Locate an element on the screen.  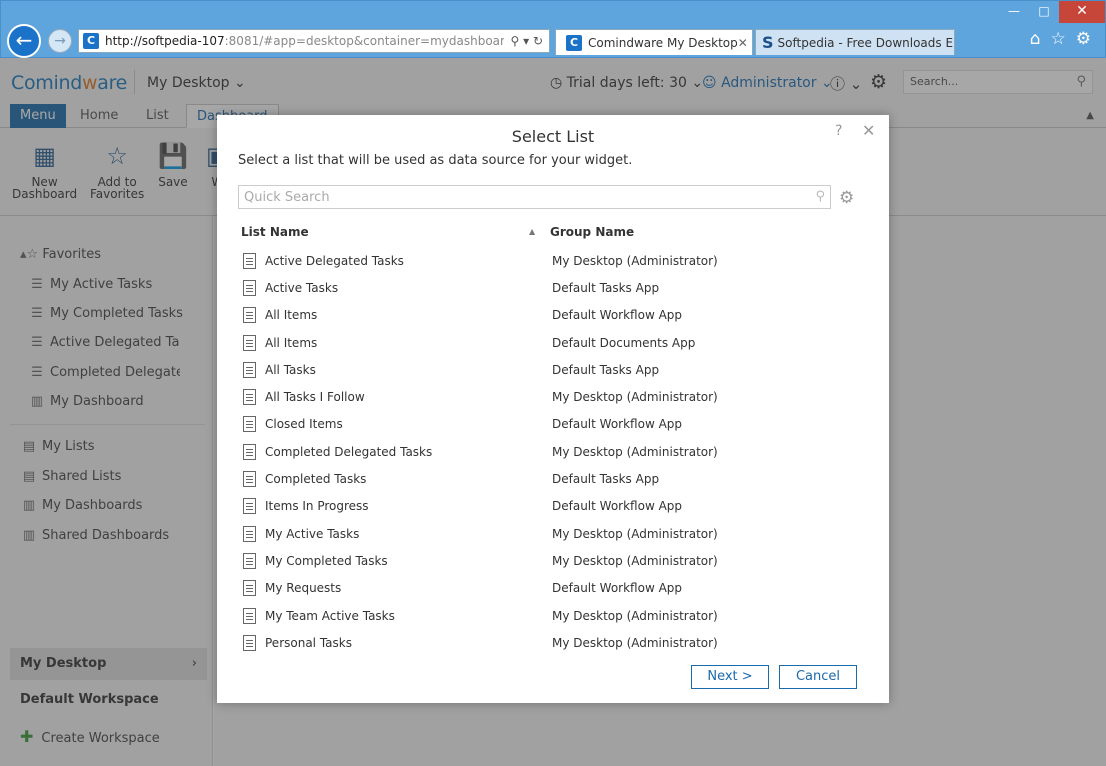
home-icon: ⌂ is located at coordinates (1035, 39).